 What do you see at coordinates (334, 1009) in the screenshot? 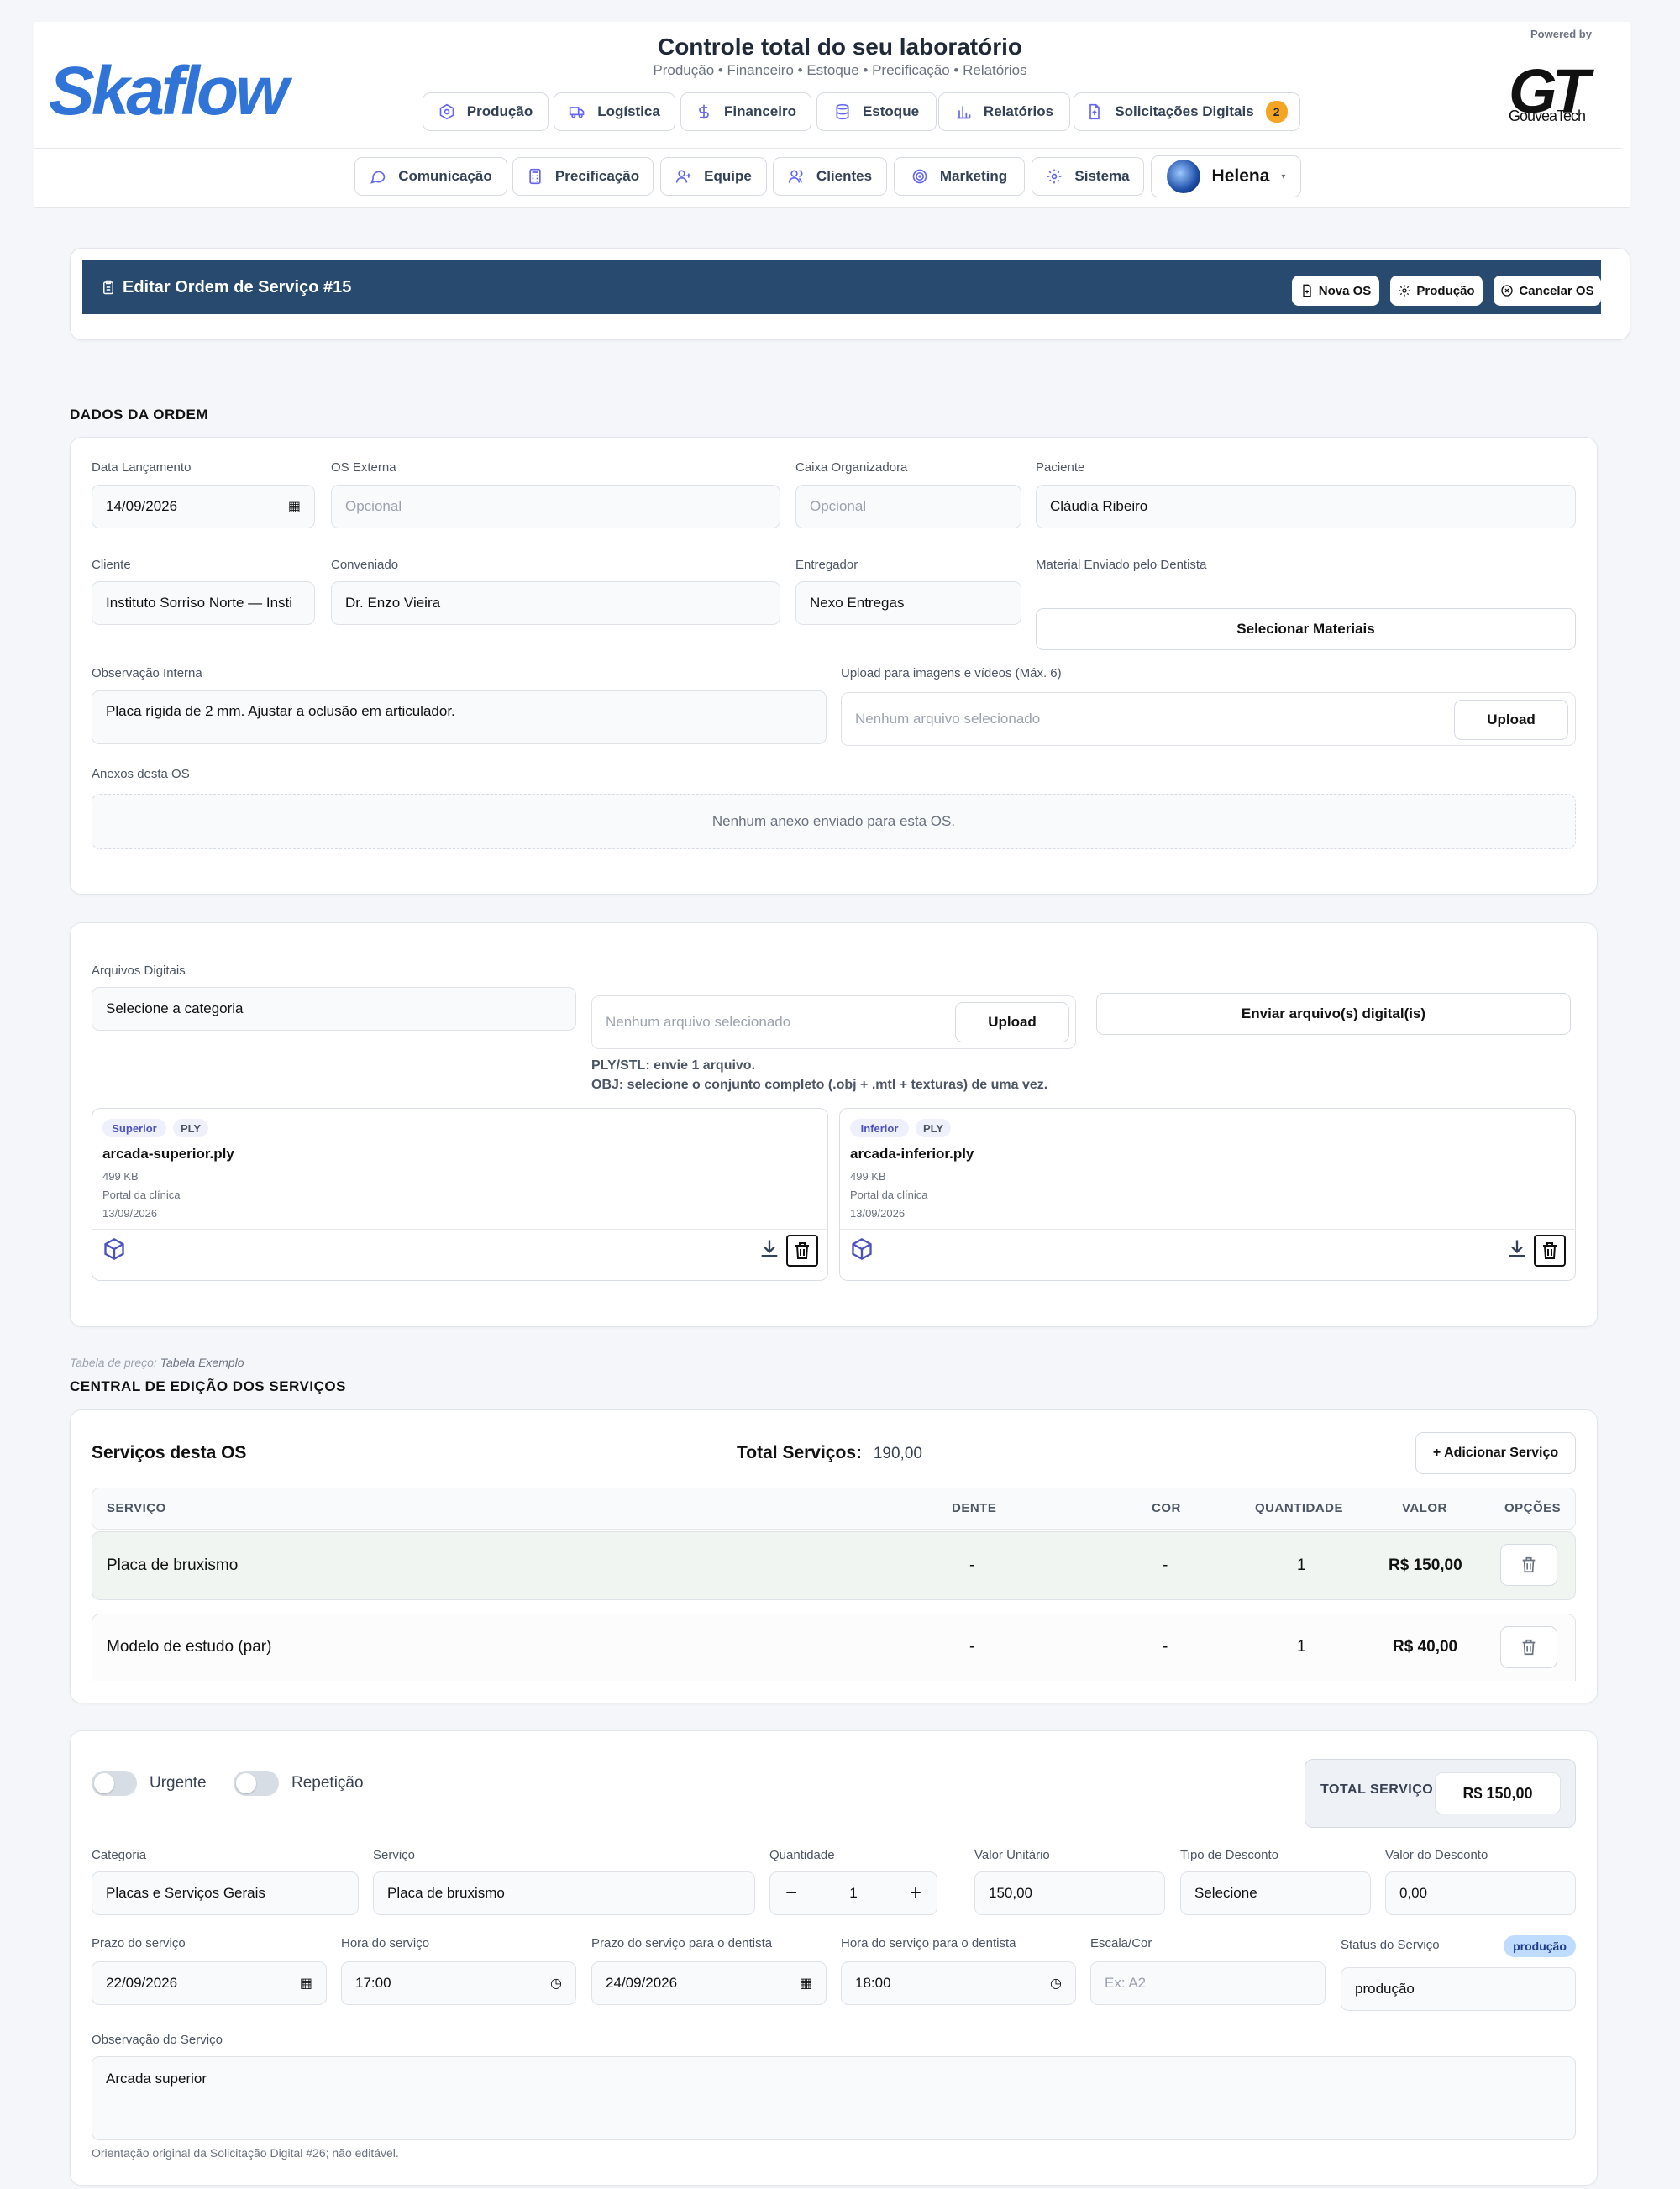
I see `digital-category-select: Selecione a categoria` at bounding box center [334, 1009].